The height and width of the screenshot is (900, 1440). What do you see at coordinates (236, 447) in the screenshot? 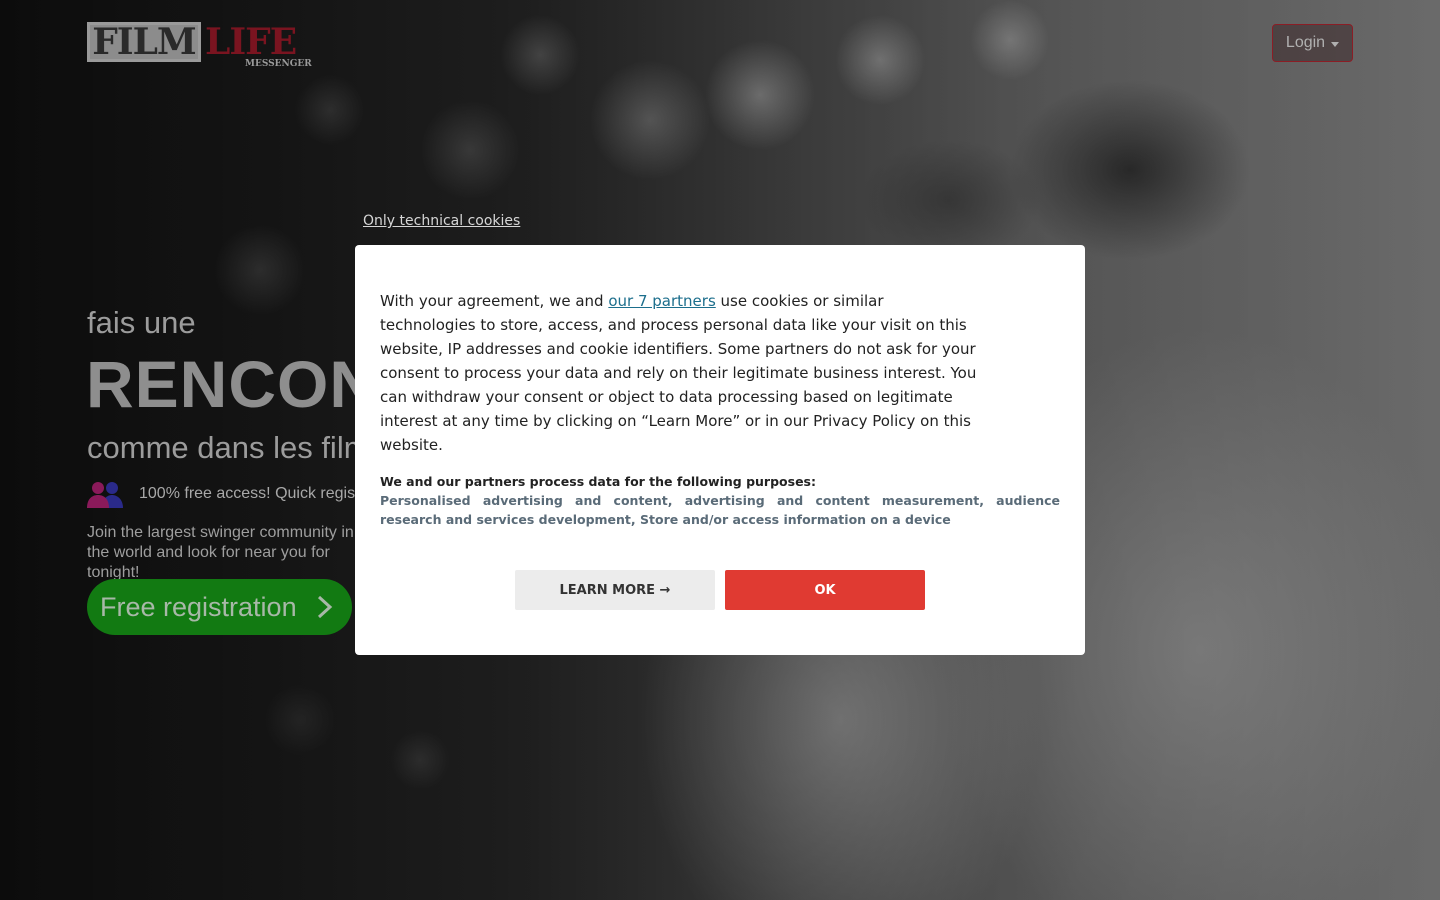
I see `hero-subtitle: comme dans les films` at bounding box center [236, 447].